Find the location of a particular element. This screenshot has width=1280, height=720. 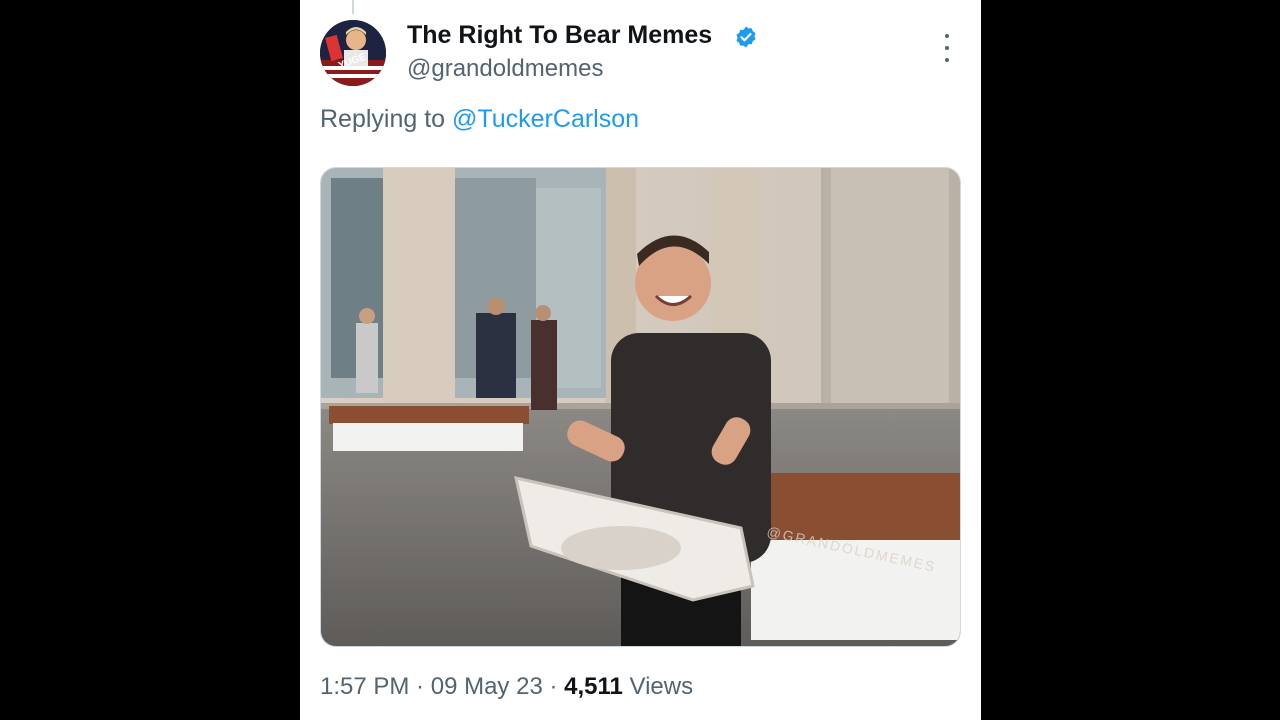

verified-badge-icon is located at coordinates (746, 37).